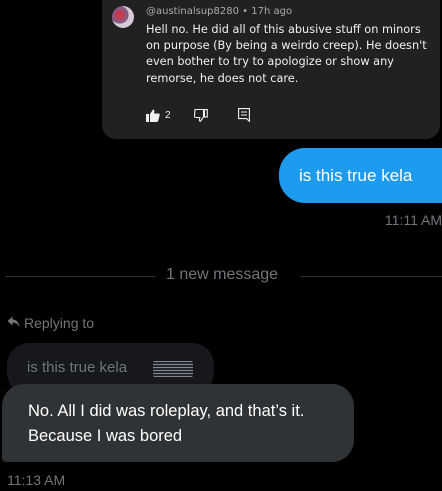 This screenshot has height=491, width=442. Describe the element at coordinates (371, 276) in the screenshot. I see `divider-line-right` at that location.